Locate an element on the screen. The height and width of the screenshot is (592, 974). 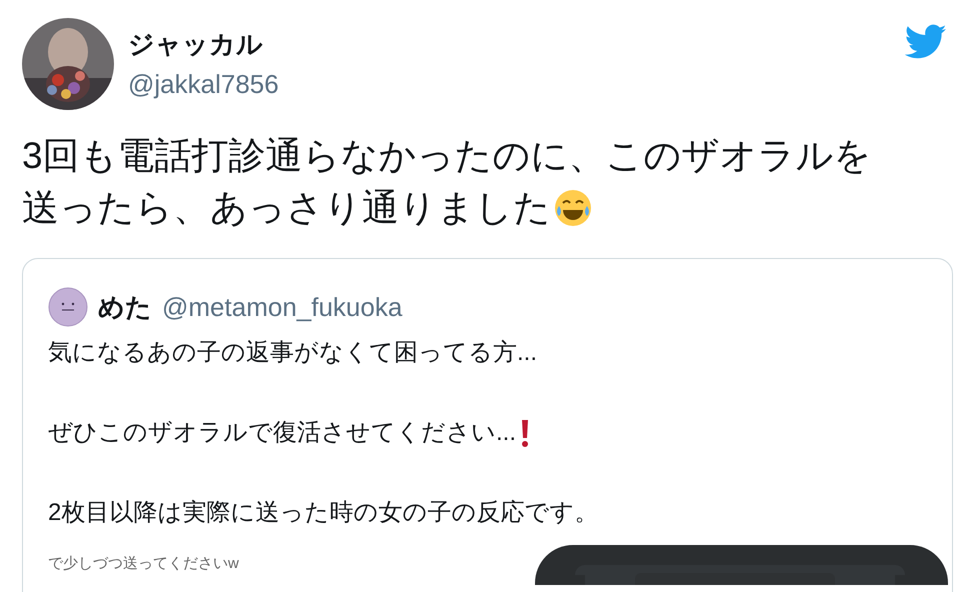
media-caption: で少しづつ送ってくださいw is located at coordinates (144, 564).